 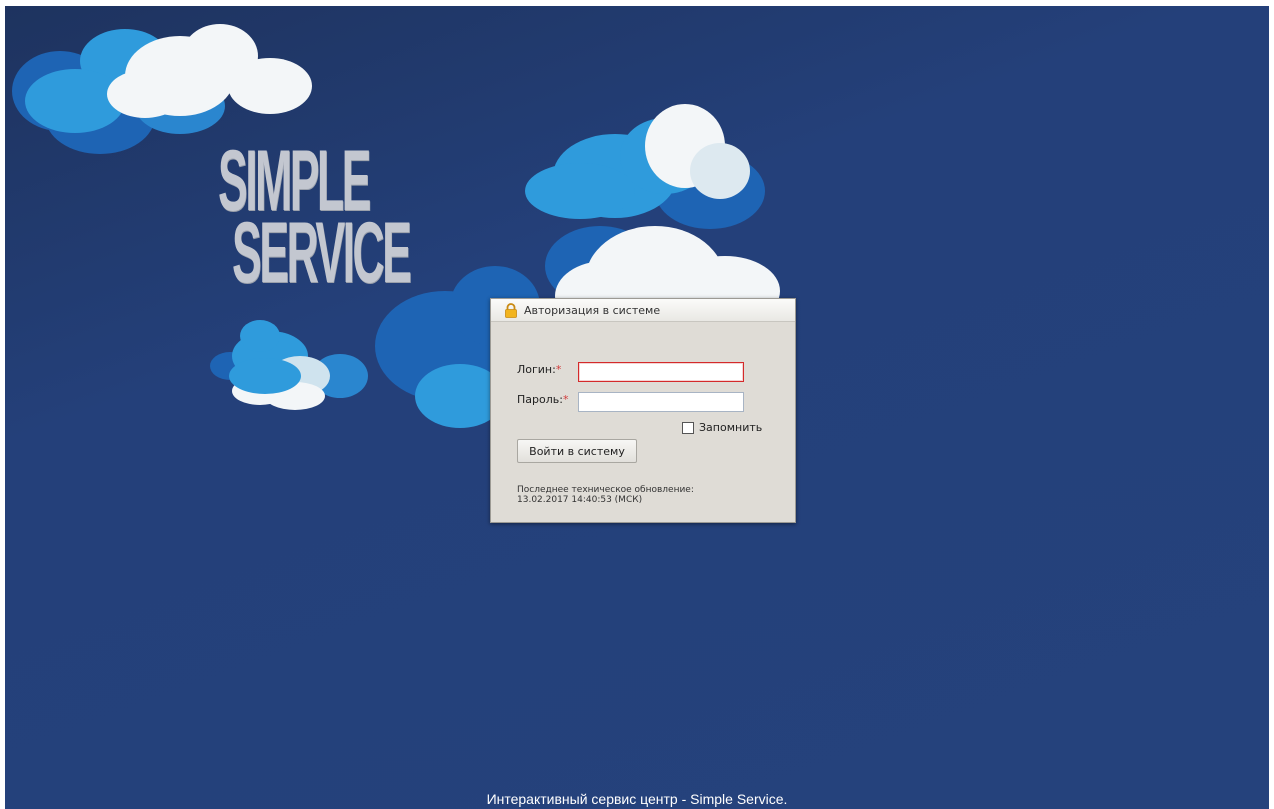 I want to click on remember-label: Запомнить, so click(x=731, y=427).